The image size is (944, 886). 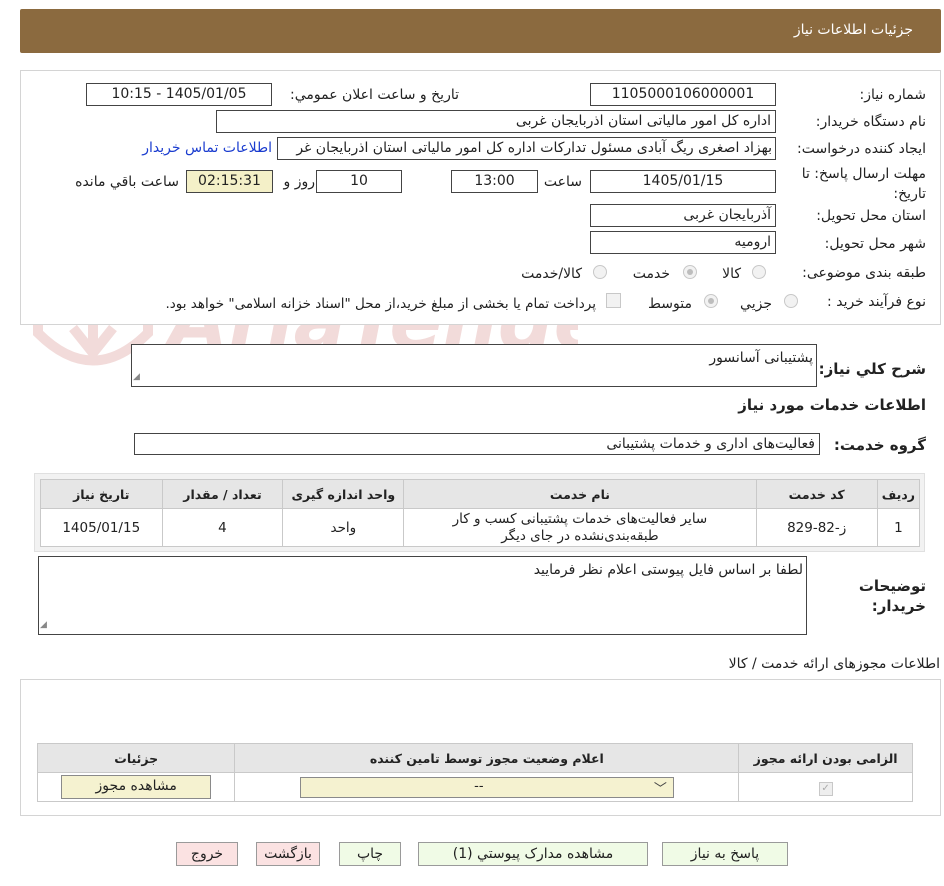 I want to click on creator-label: ایجاد کننده درخواست:, so click(x=861, y=149).